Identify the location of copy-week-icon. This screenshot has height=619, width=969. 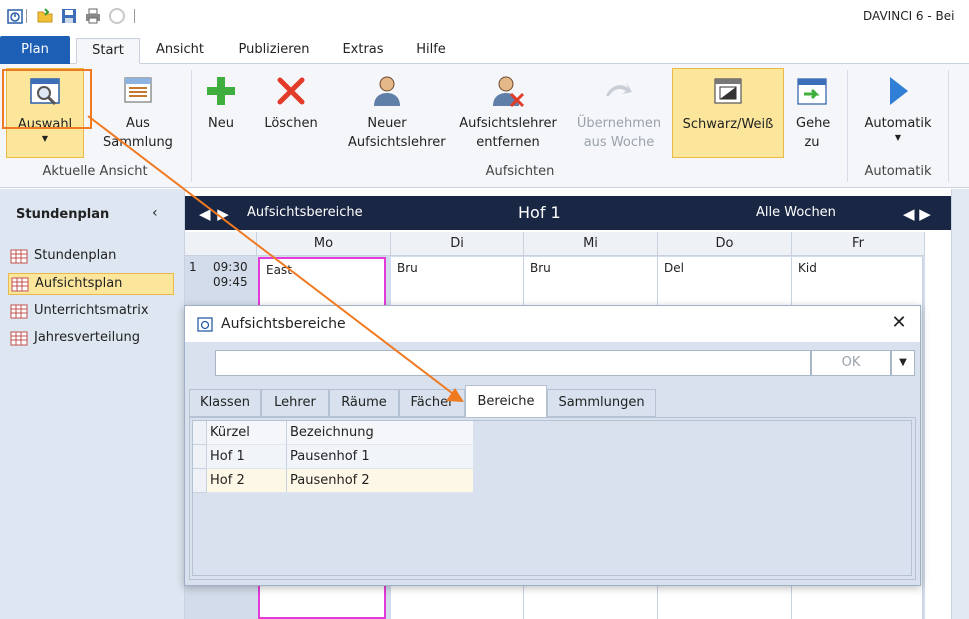
(619, 89).